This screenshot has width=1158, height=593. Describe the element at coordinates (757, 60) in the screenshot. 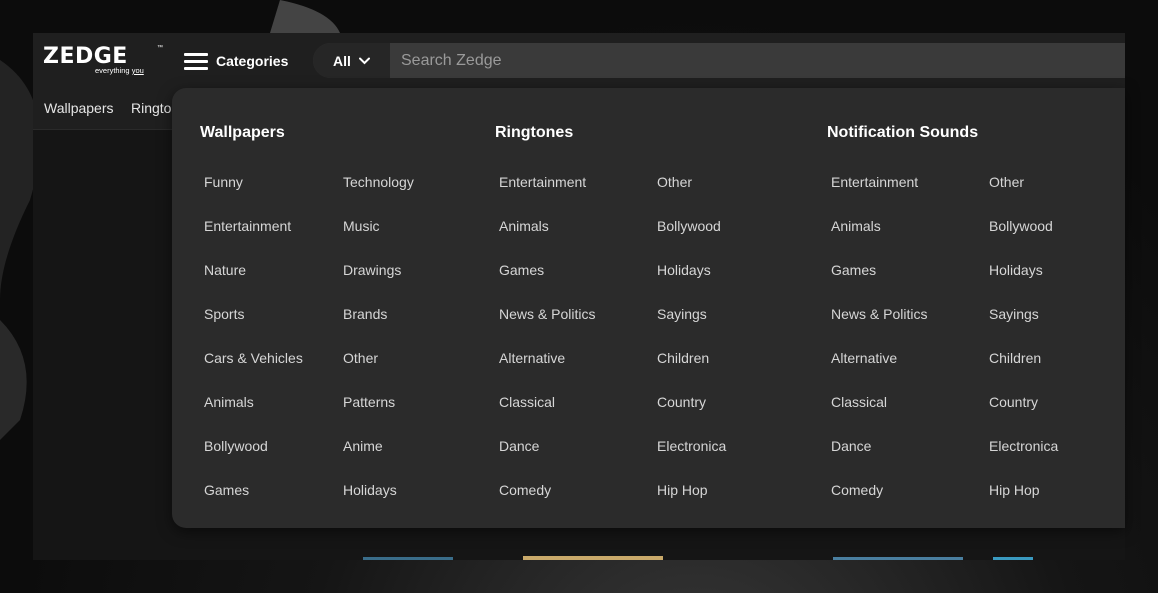

I see `search-input` at that location.